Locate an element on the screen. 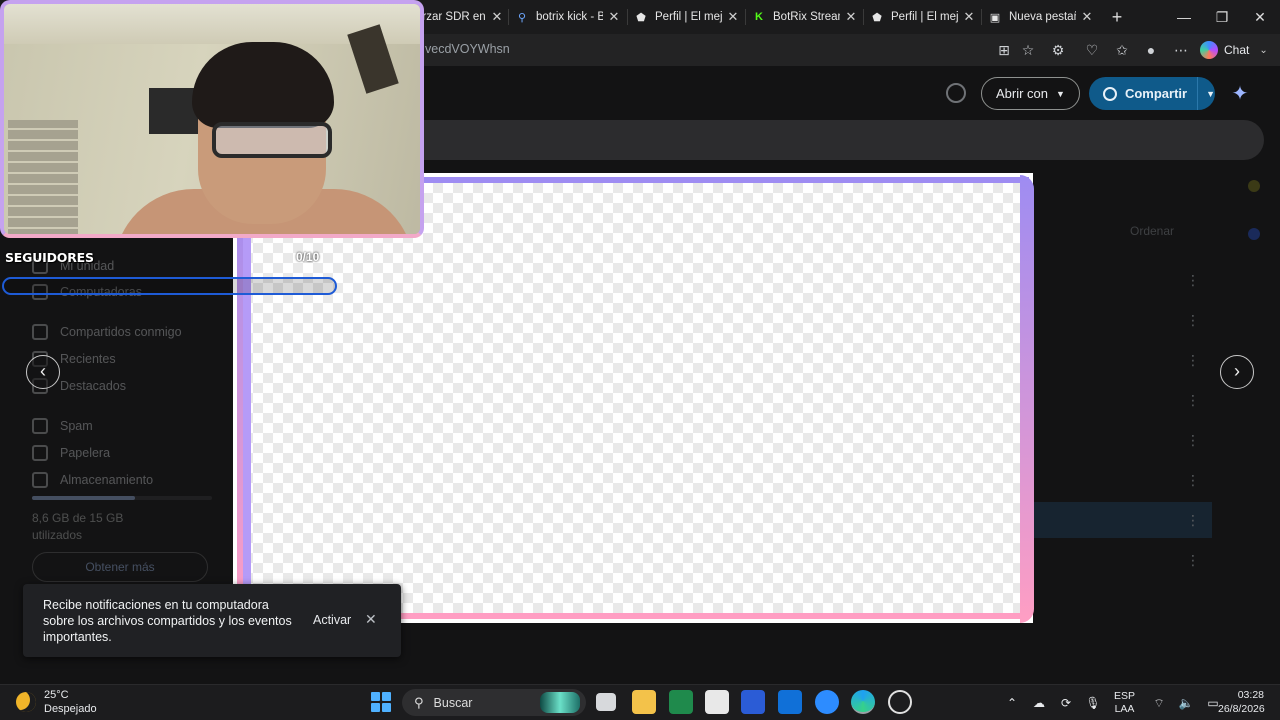 The image size is (1280, 720). more-menu-icon: ⋯ is located at coordinates (1181, 50).